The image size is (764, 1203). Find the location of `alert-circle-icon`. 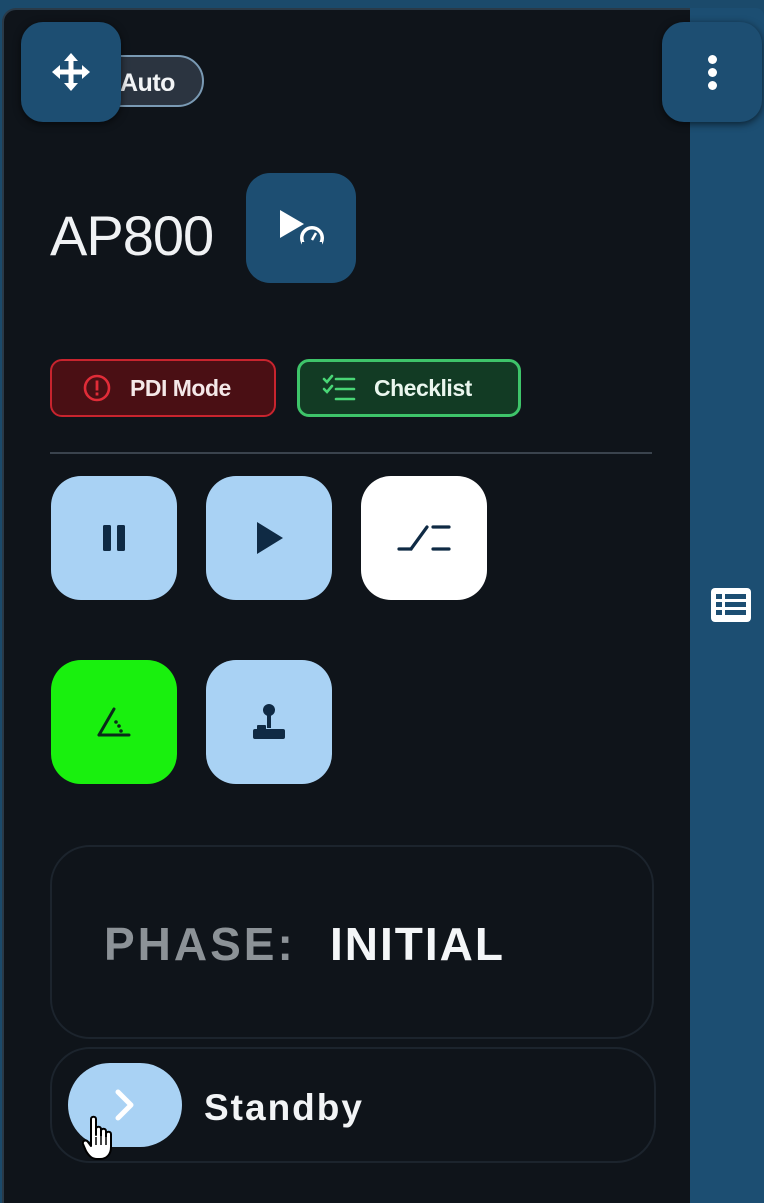

alert-circle-icon is located at coordinates (97, 388).